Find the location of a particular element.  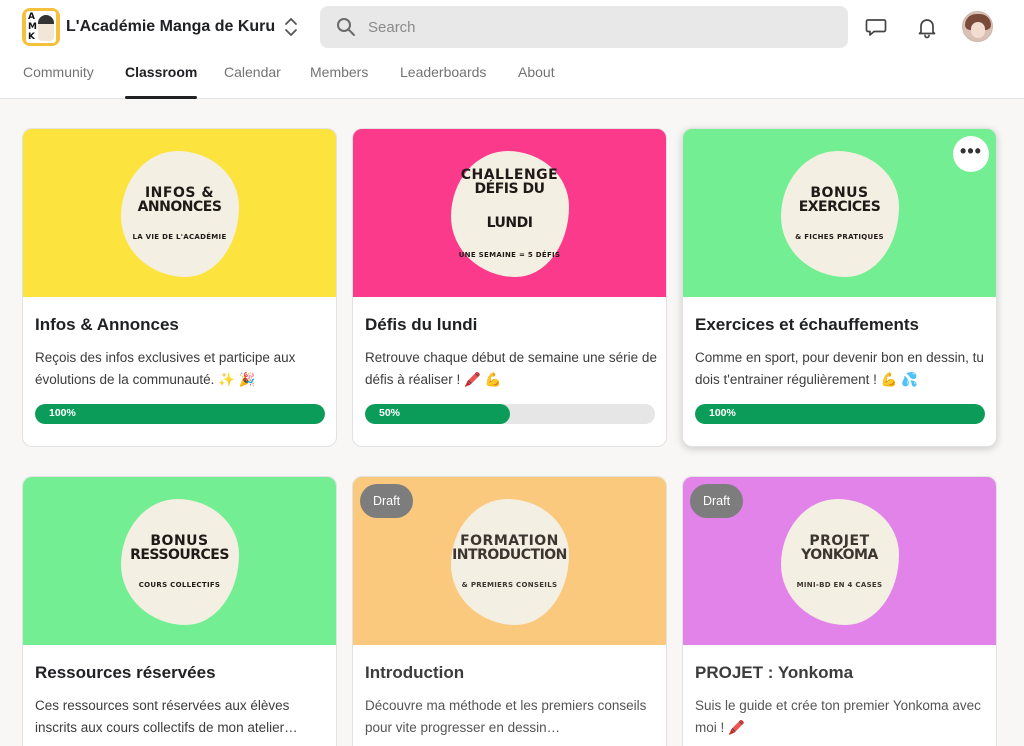

cover-tagline: UNE SEMAINE = 5 DÉFIS is located at coordinates (509, 255).